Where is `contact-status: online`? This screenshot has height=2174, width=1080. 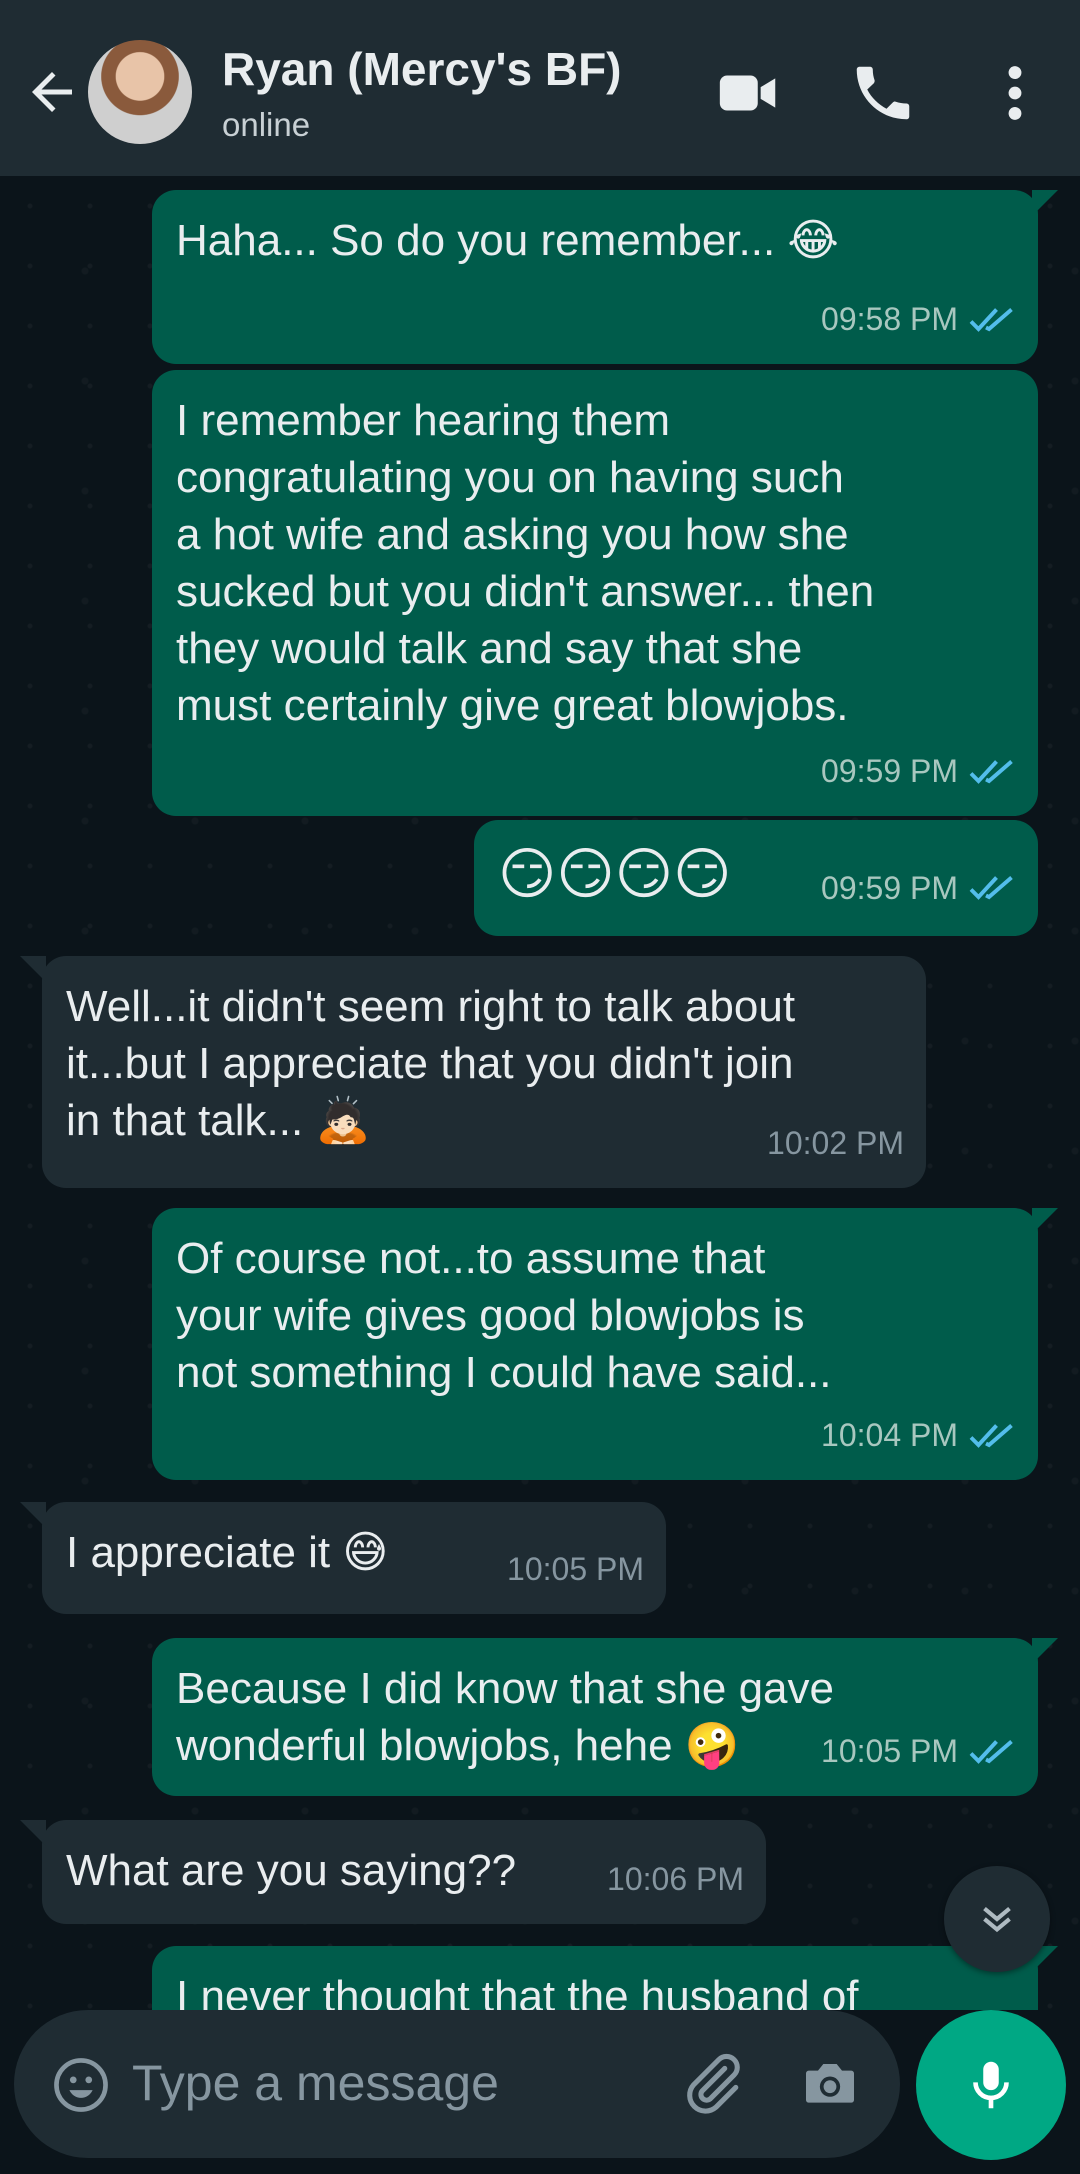 contact-status: online is located at coordinates (266, 124).